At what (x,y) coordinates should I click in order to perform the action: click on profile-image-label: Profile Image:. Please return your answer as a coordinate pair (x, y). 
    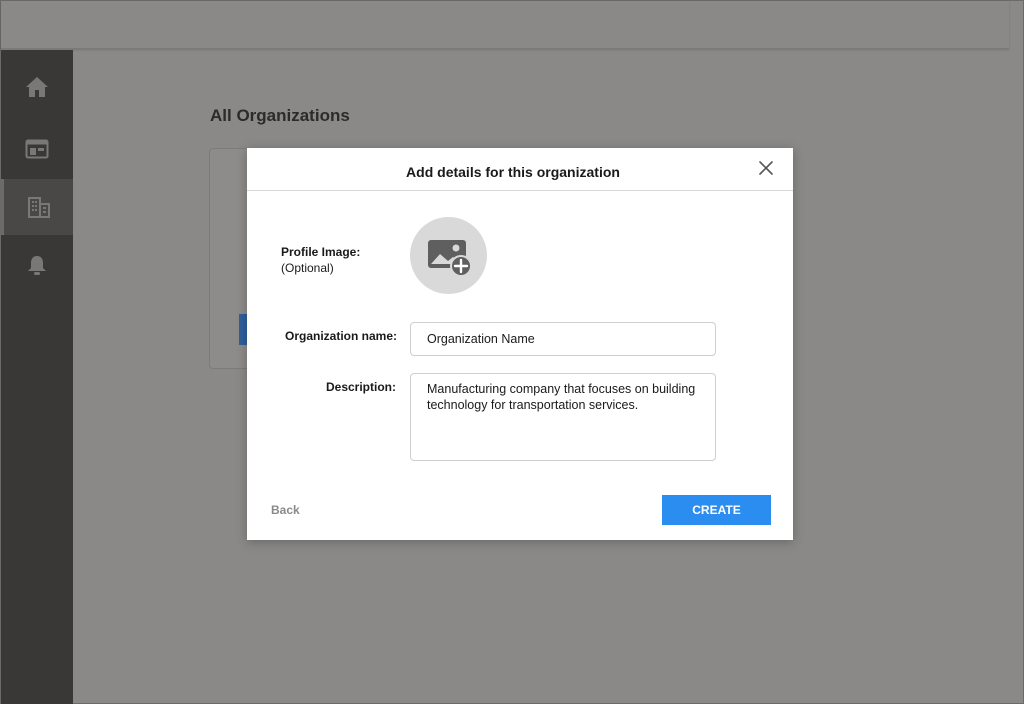
    Looking at the image, I should click on (321, 252).